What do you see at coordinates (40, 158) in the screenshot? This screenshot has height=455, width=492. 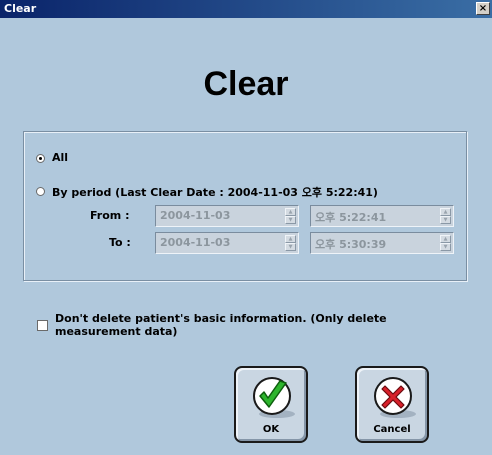 I see `all-radio` at bounding box center [40, 158].